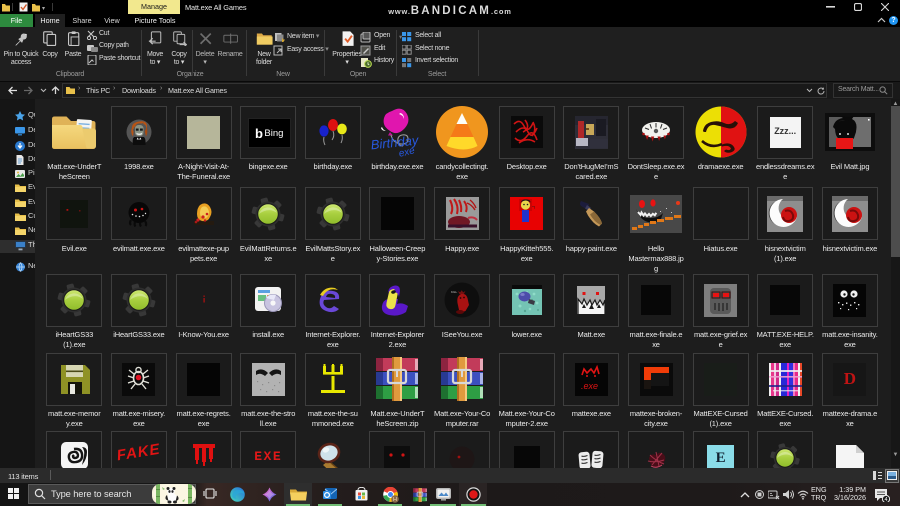 The width and height of the screenshot is (900, 506). What do you see at coordinates (395, 500) in the screenshot?
I see `svg-text: H` at bounding box center [395, 500].